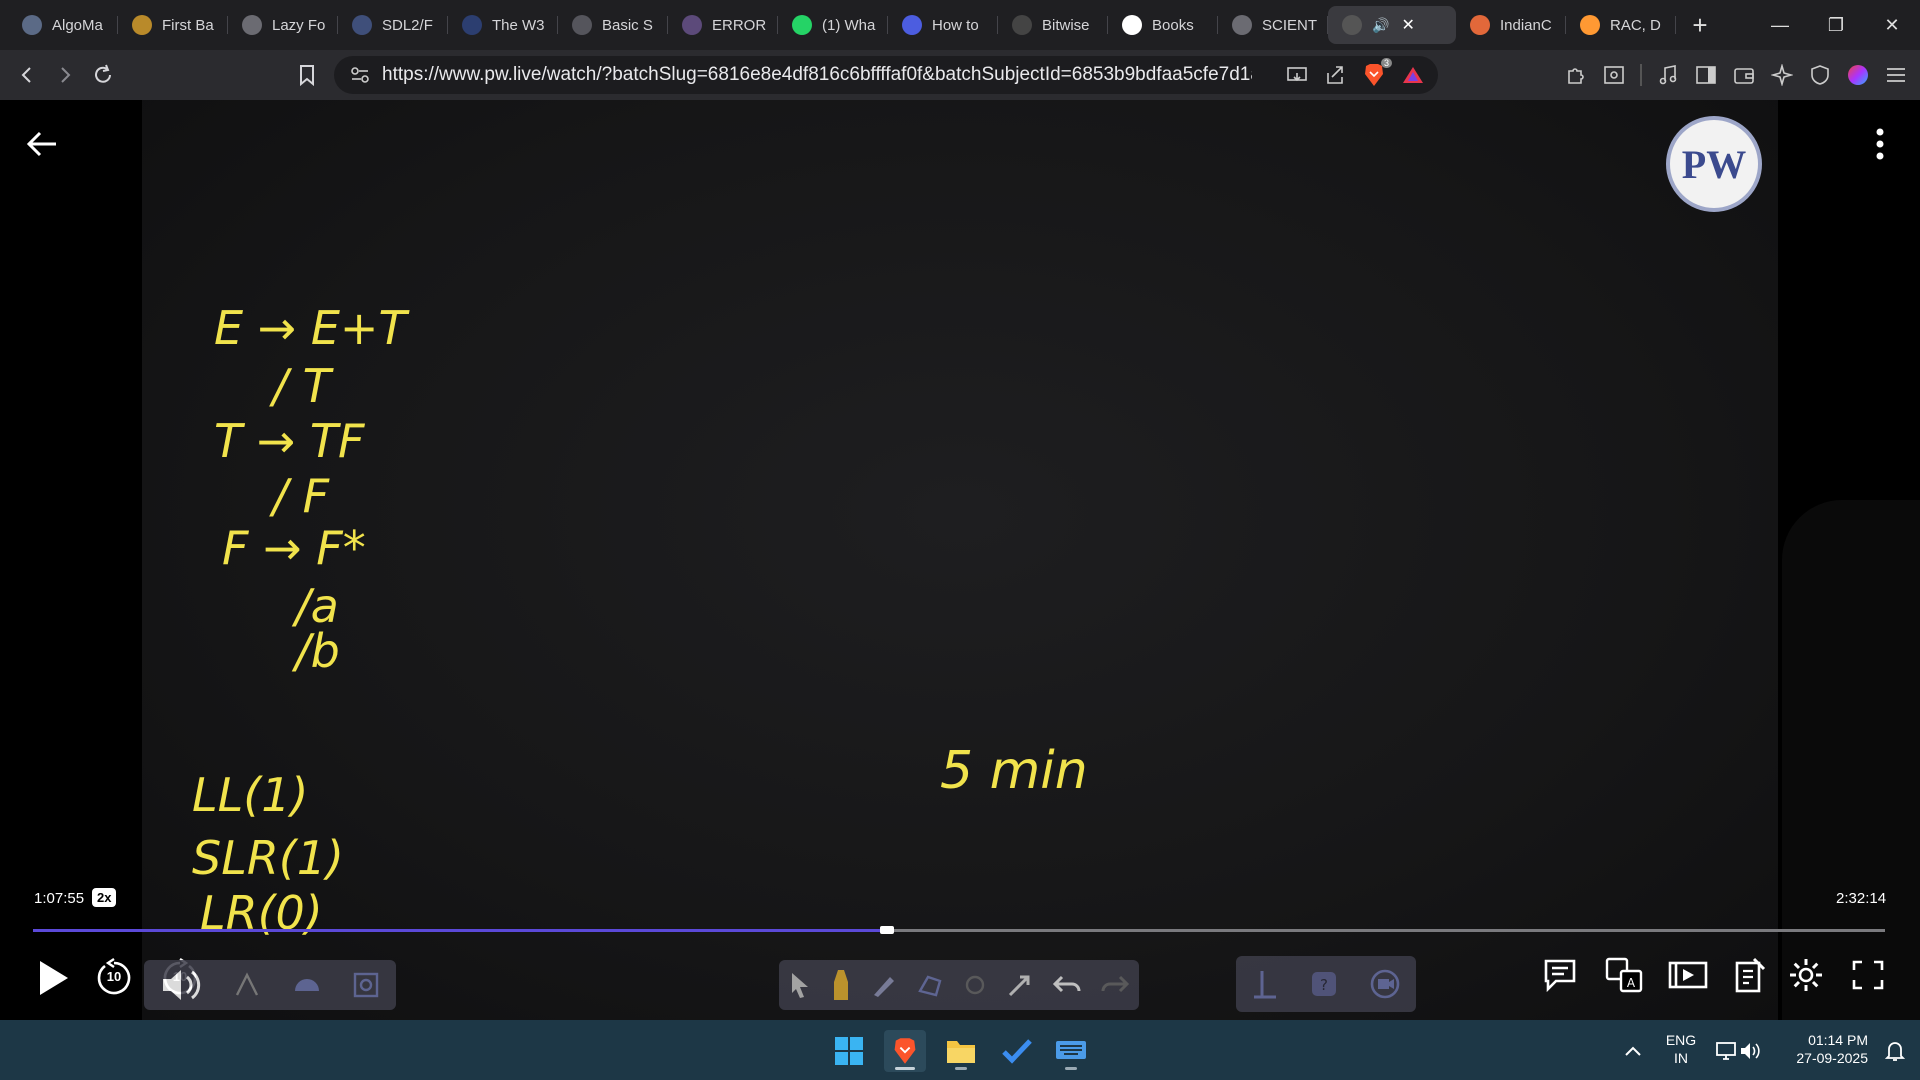 The image size is (1920, 1080). Describe the element at coordinates (360, 75) in the screenshot. I see `site-settings-icon` at that location.